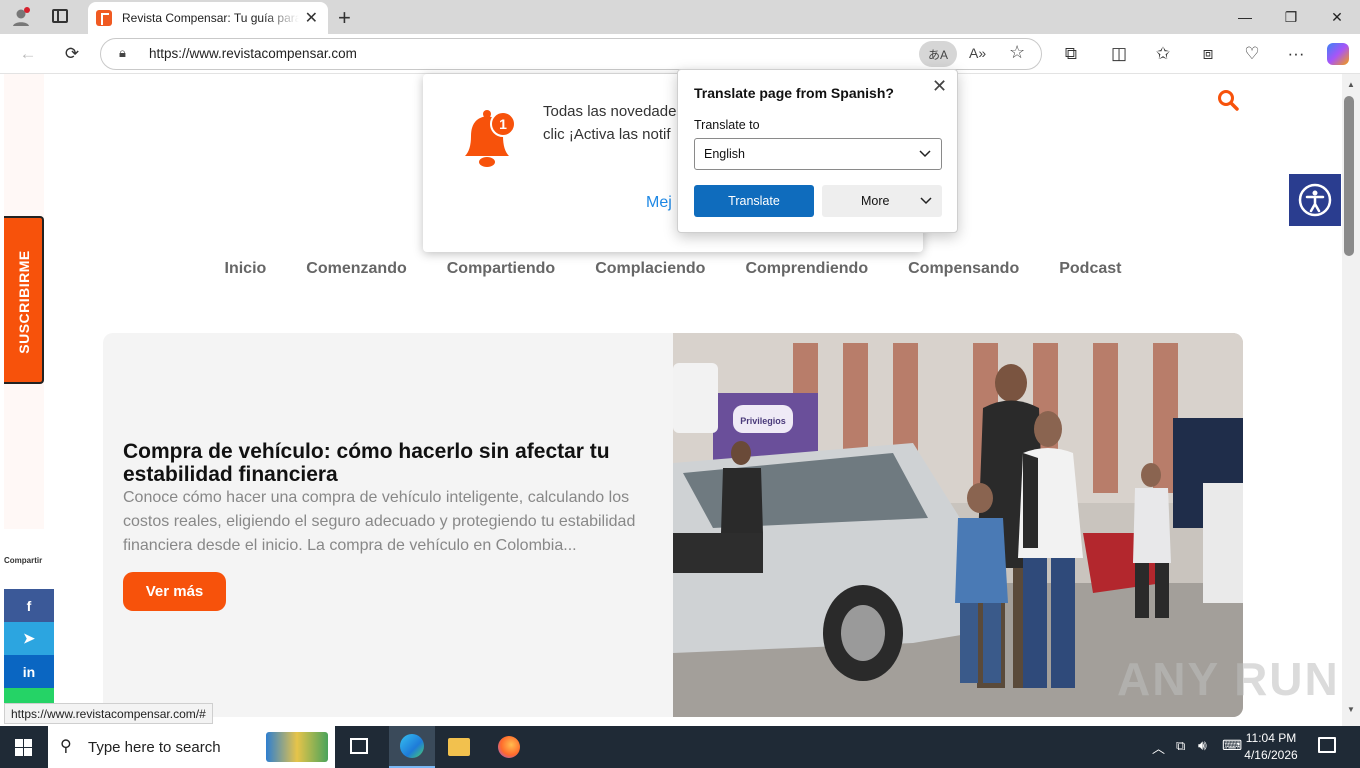 This screenshot has height=768, width=1360. I want to click on tab-title: Revista Compensar: Tu guía para ahorrar, so click(210, 18).